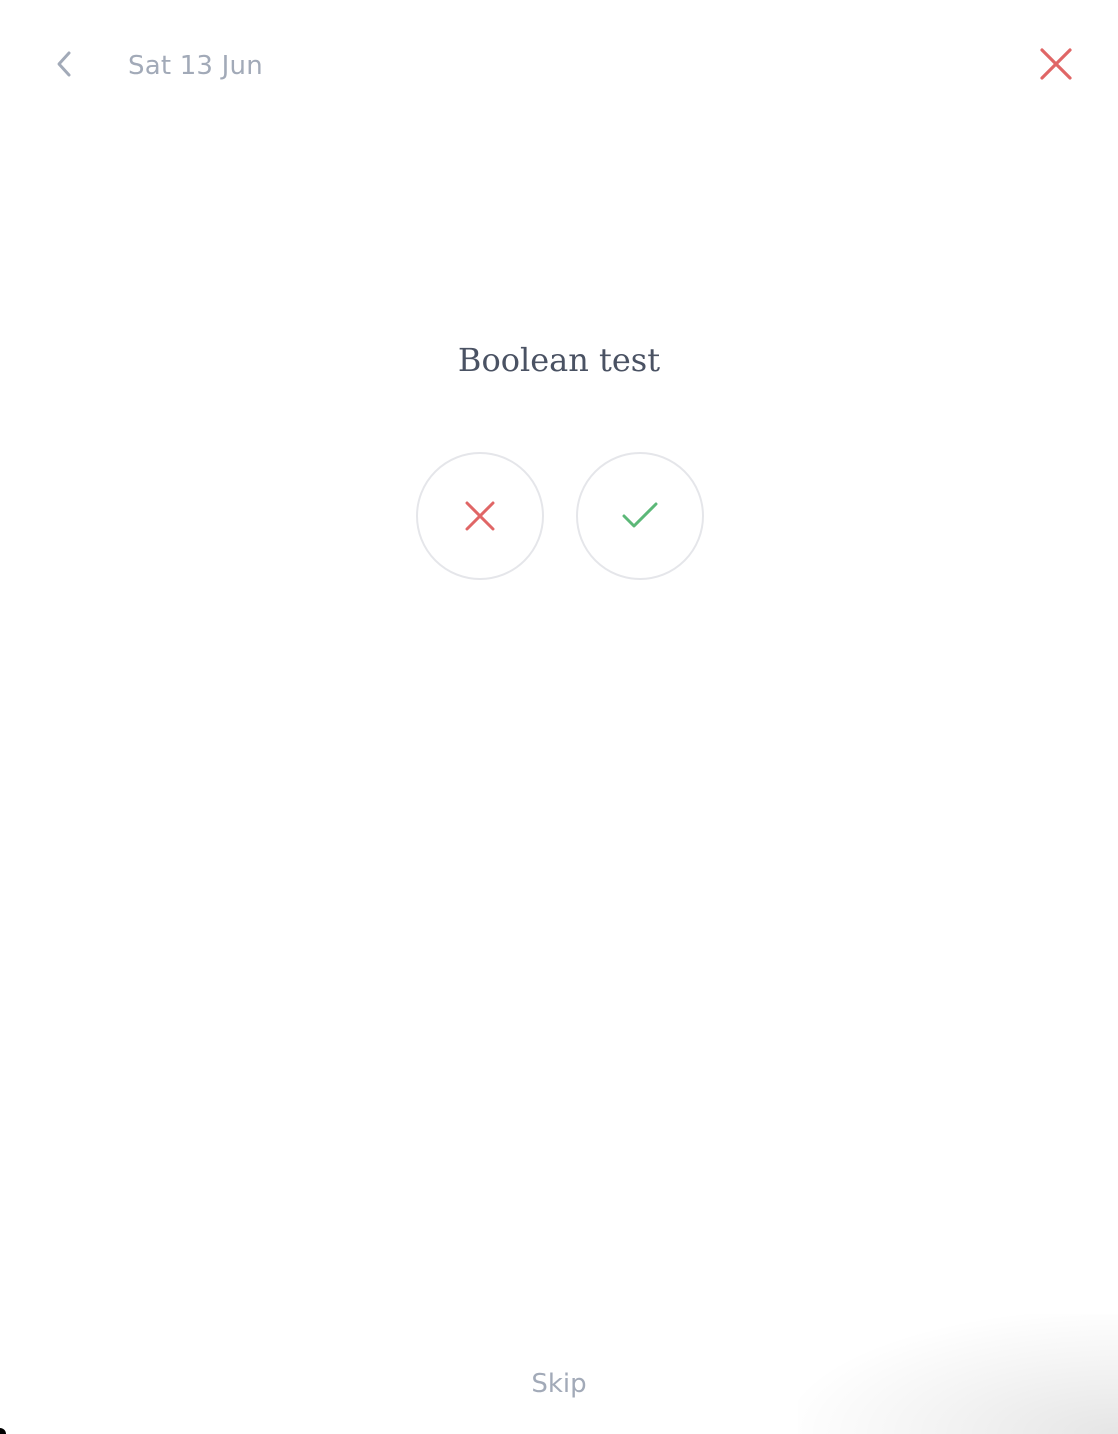 This screenshot has width=1118, height=1434. I want to click on date-label: Sat 13 Jun, so click(195, 66).